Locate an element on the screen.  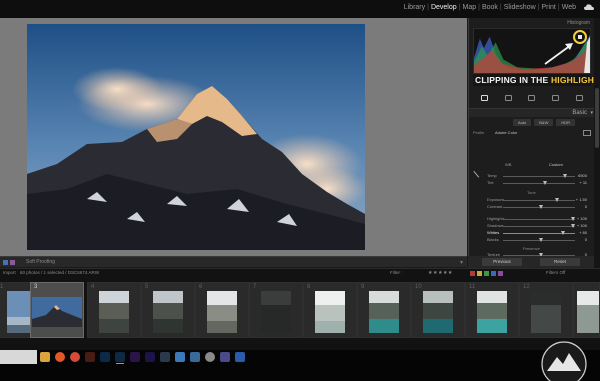
reset-button: Reset is located at coordinates (560, 262).